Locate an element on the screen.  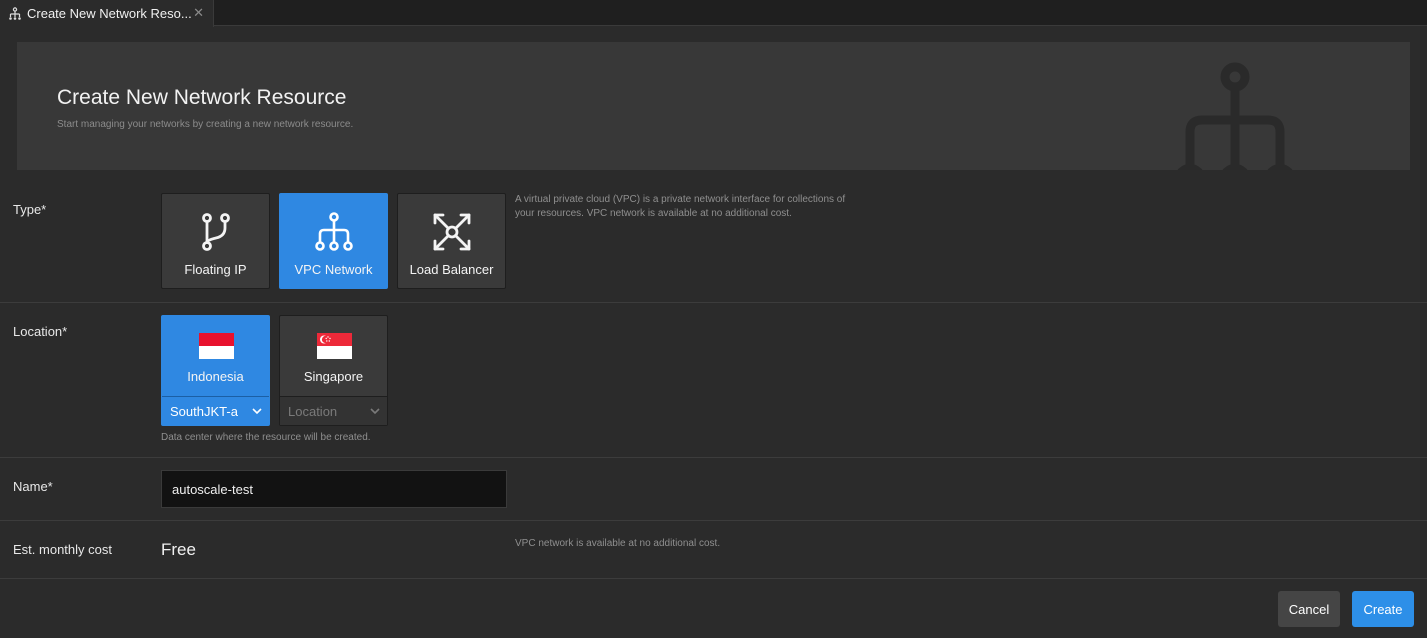
type-option-label: Floating IP is located at coordinates (215, 269).